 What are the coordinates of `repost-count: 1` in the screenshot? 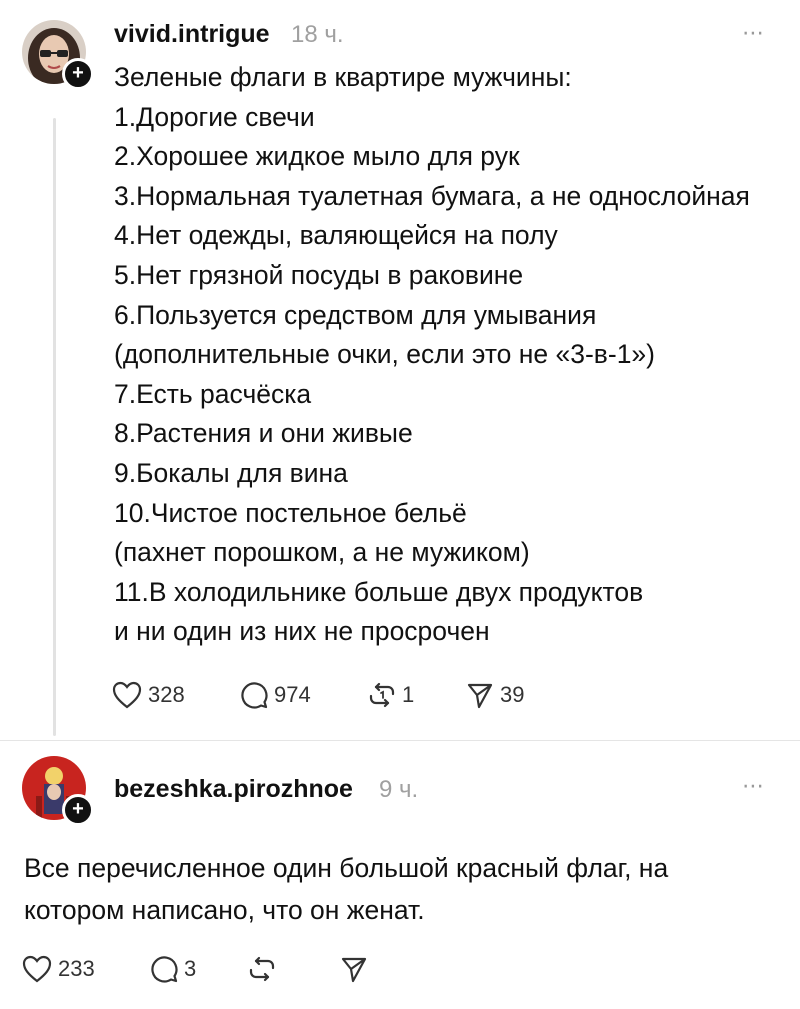 It's located at (408, 694).